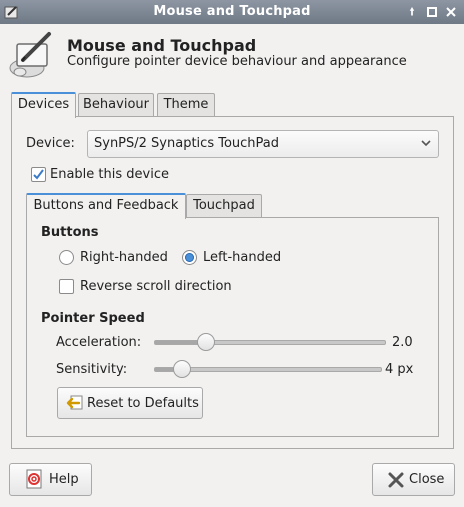  What do you see at coordinates (427, 479) in the screenshot?
I see `close-label: Close` at bounding box center [427, 479].